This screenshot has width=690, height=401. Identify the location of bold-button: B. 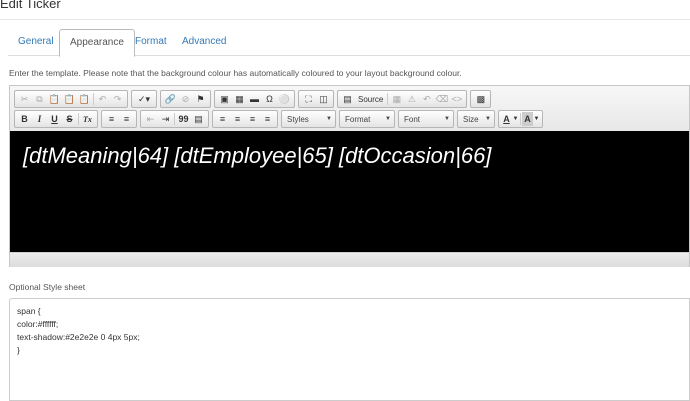
(24, 119).